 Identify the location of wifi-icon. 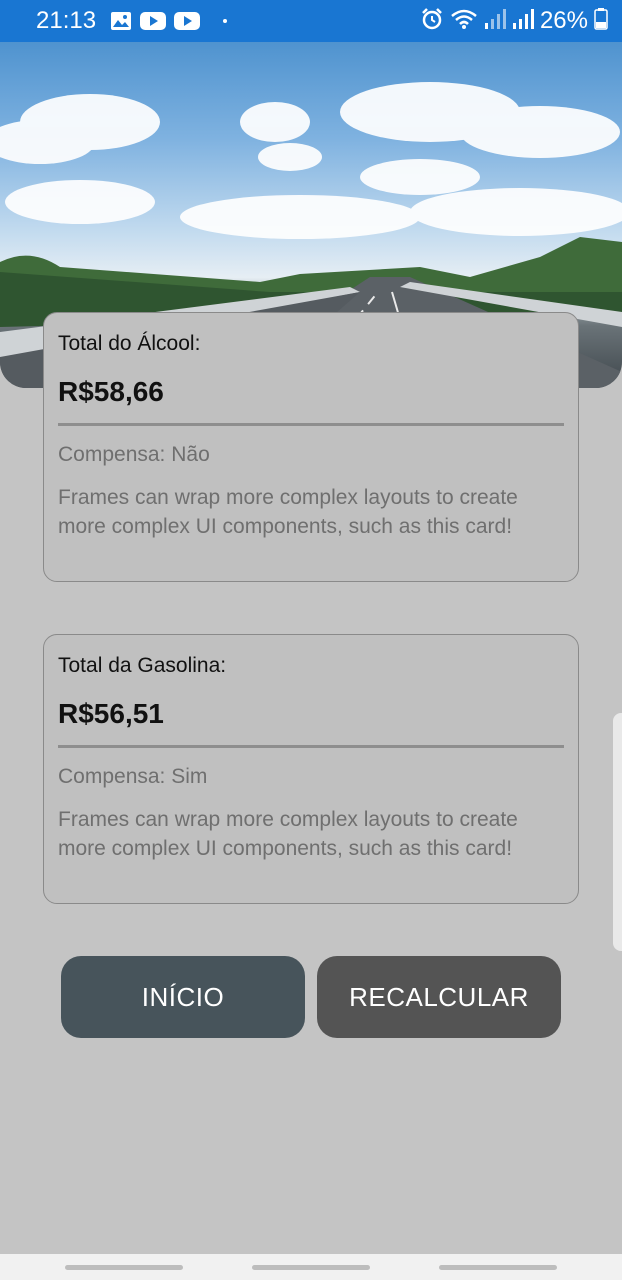
(464, 21).